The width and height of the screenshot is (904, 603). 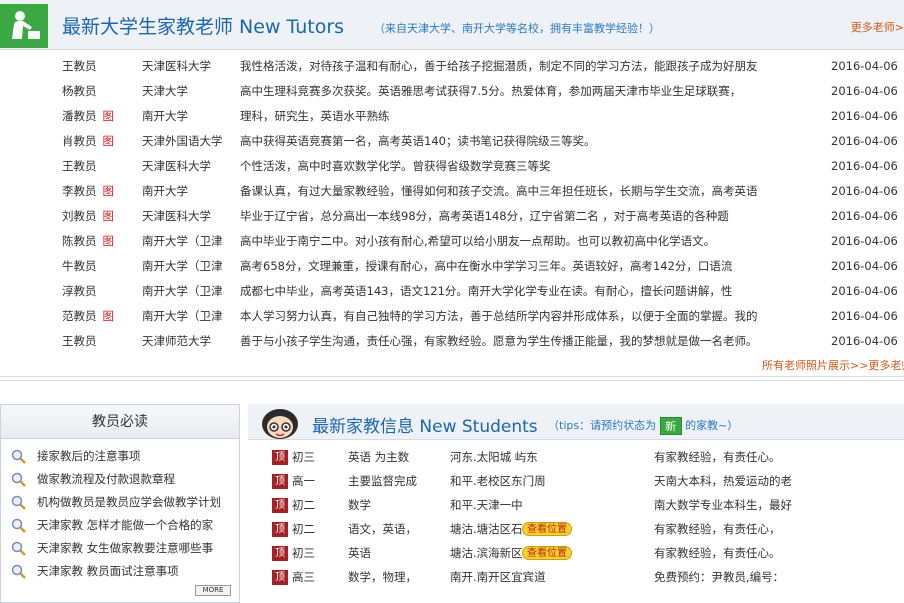 I want to click on guide-item-label: 天津家教 女生做家教要注意哪些事, so click(x=125, y=548).